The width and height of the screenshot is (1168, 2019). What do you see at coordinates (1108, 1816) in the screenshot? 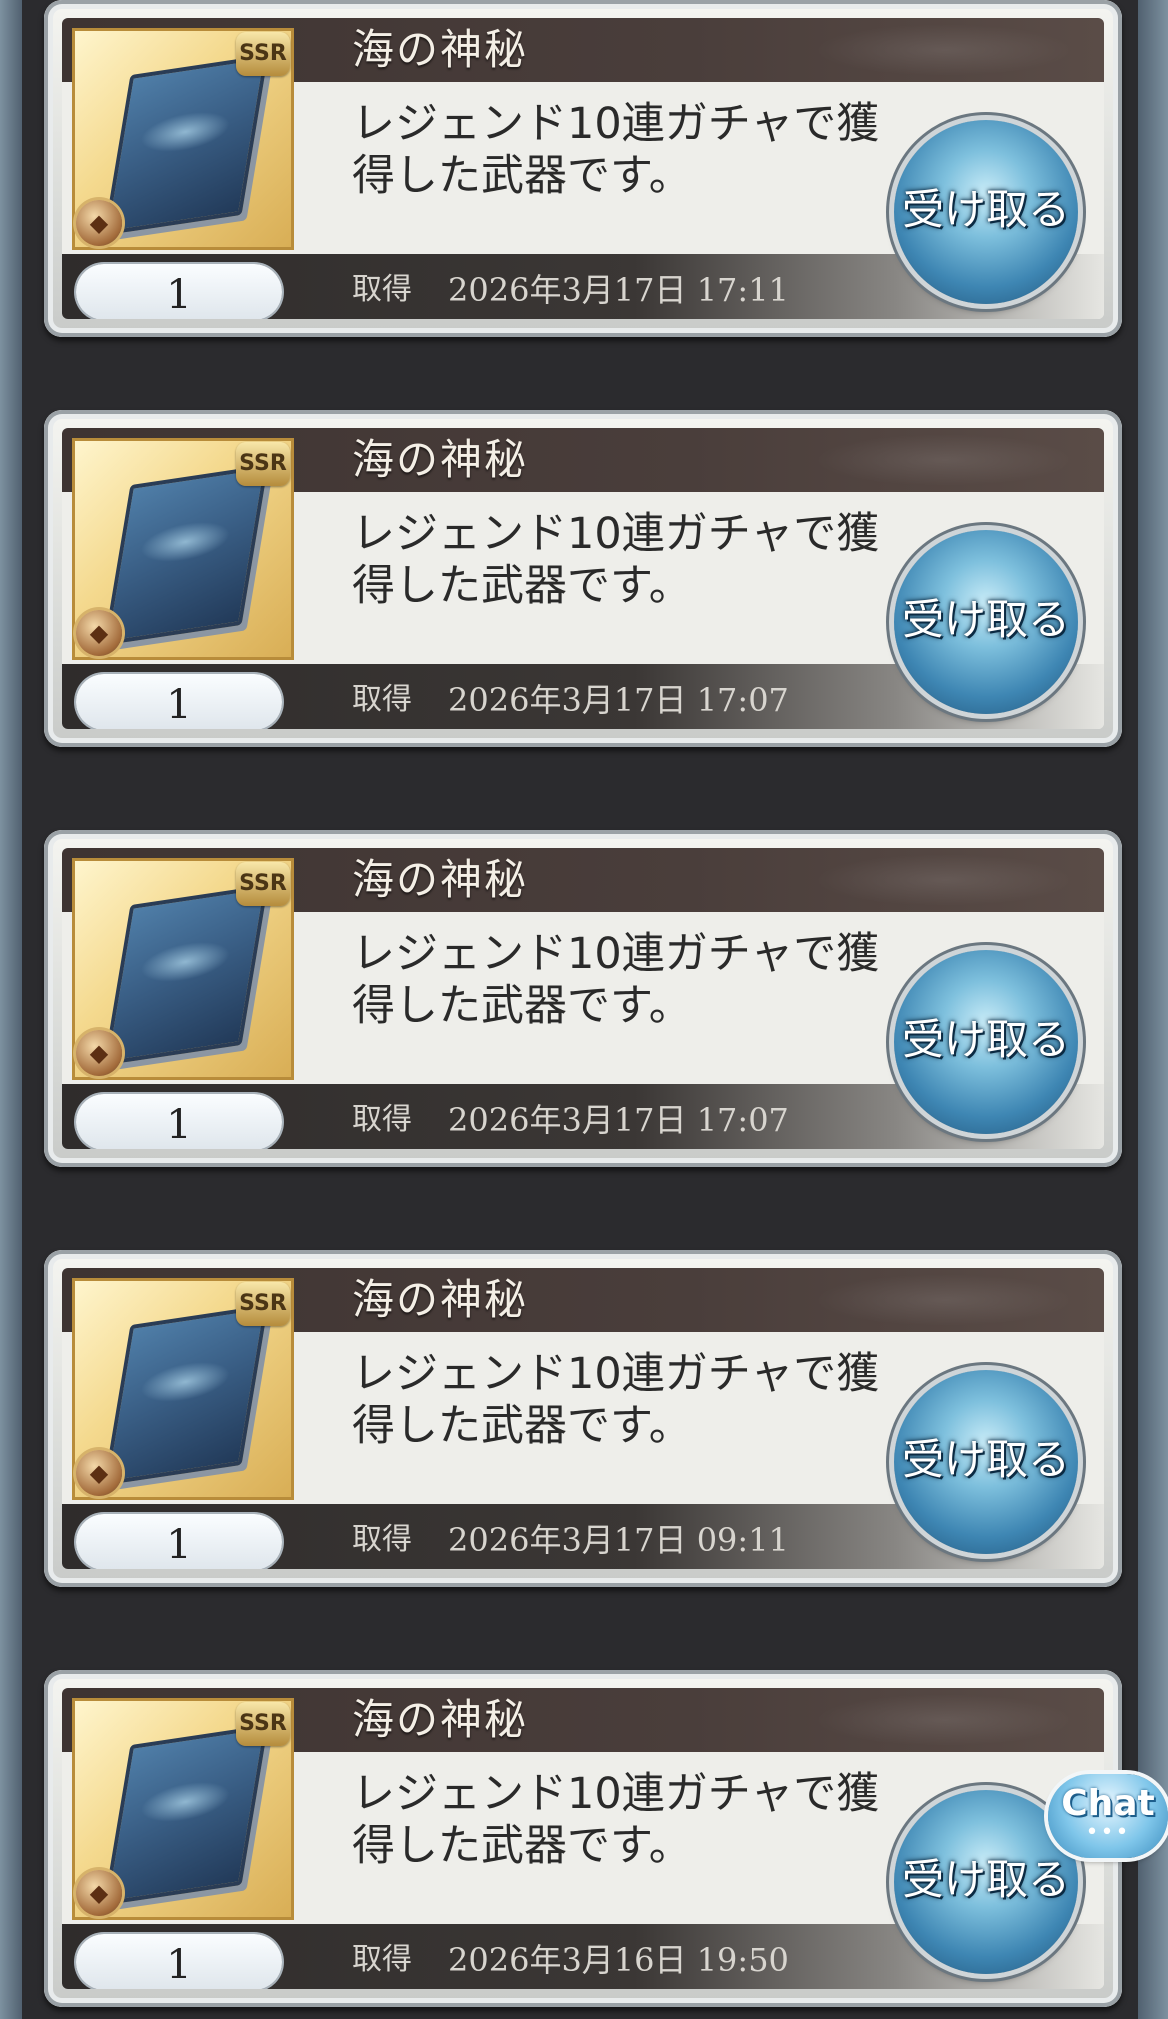
I see `chat-button: Chat •••` at bounding box center [1108, 1816].